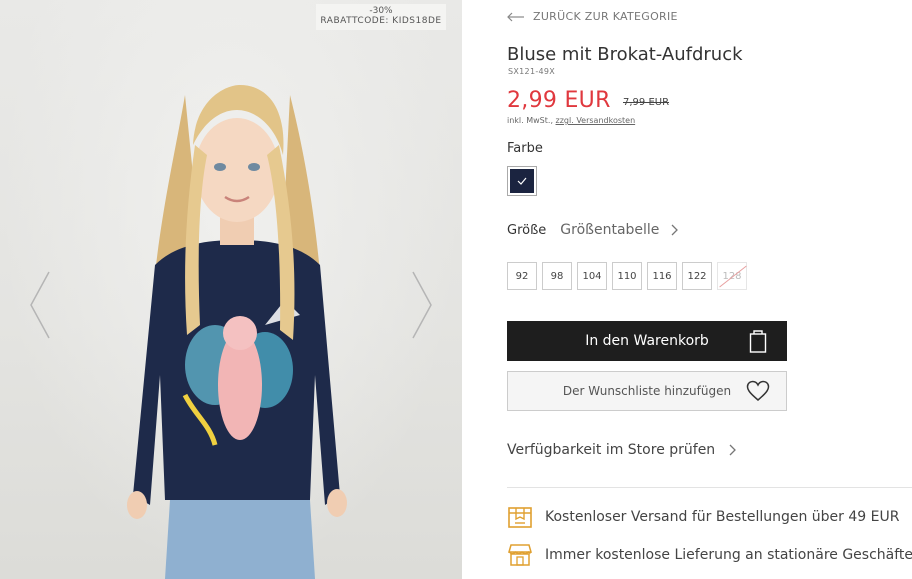  I want to click on check-store-availability-link: Verfügbarkeit im Store prüfen, so click(622, 450).